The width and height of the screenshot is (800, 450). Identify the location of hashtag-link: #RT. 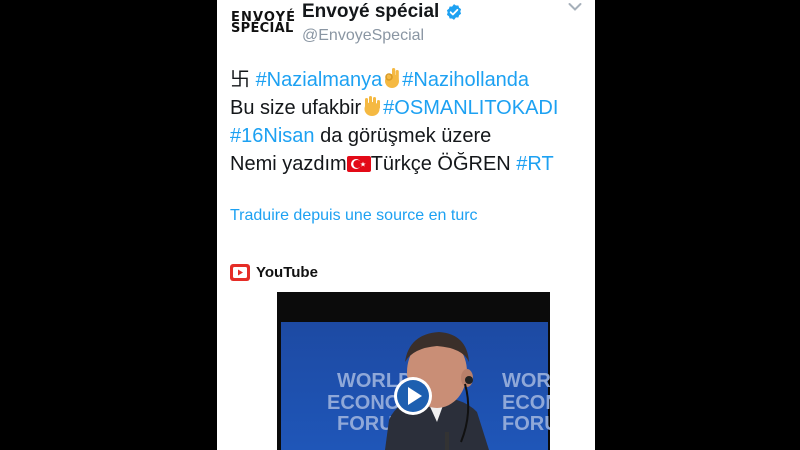
(534, 164).